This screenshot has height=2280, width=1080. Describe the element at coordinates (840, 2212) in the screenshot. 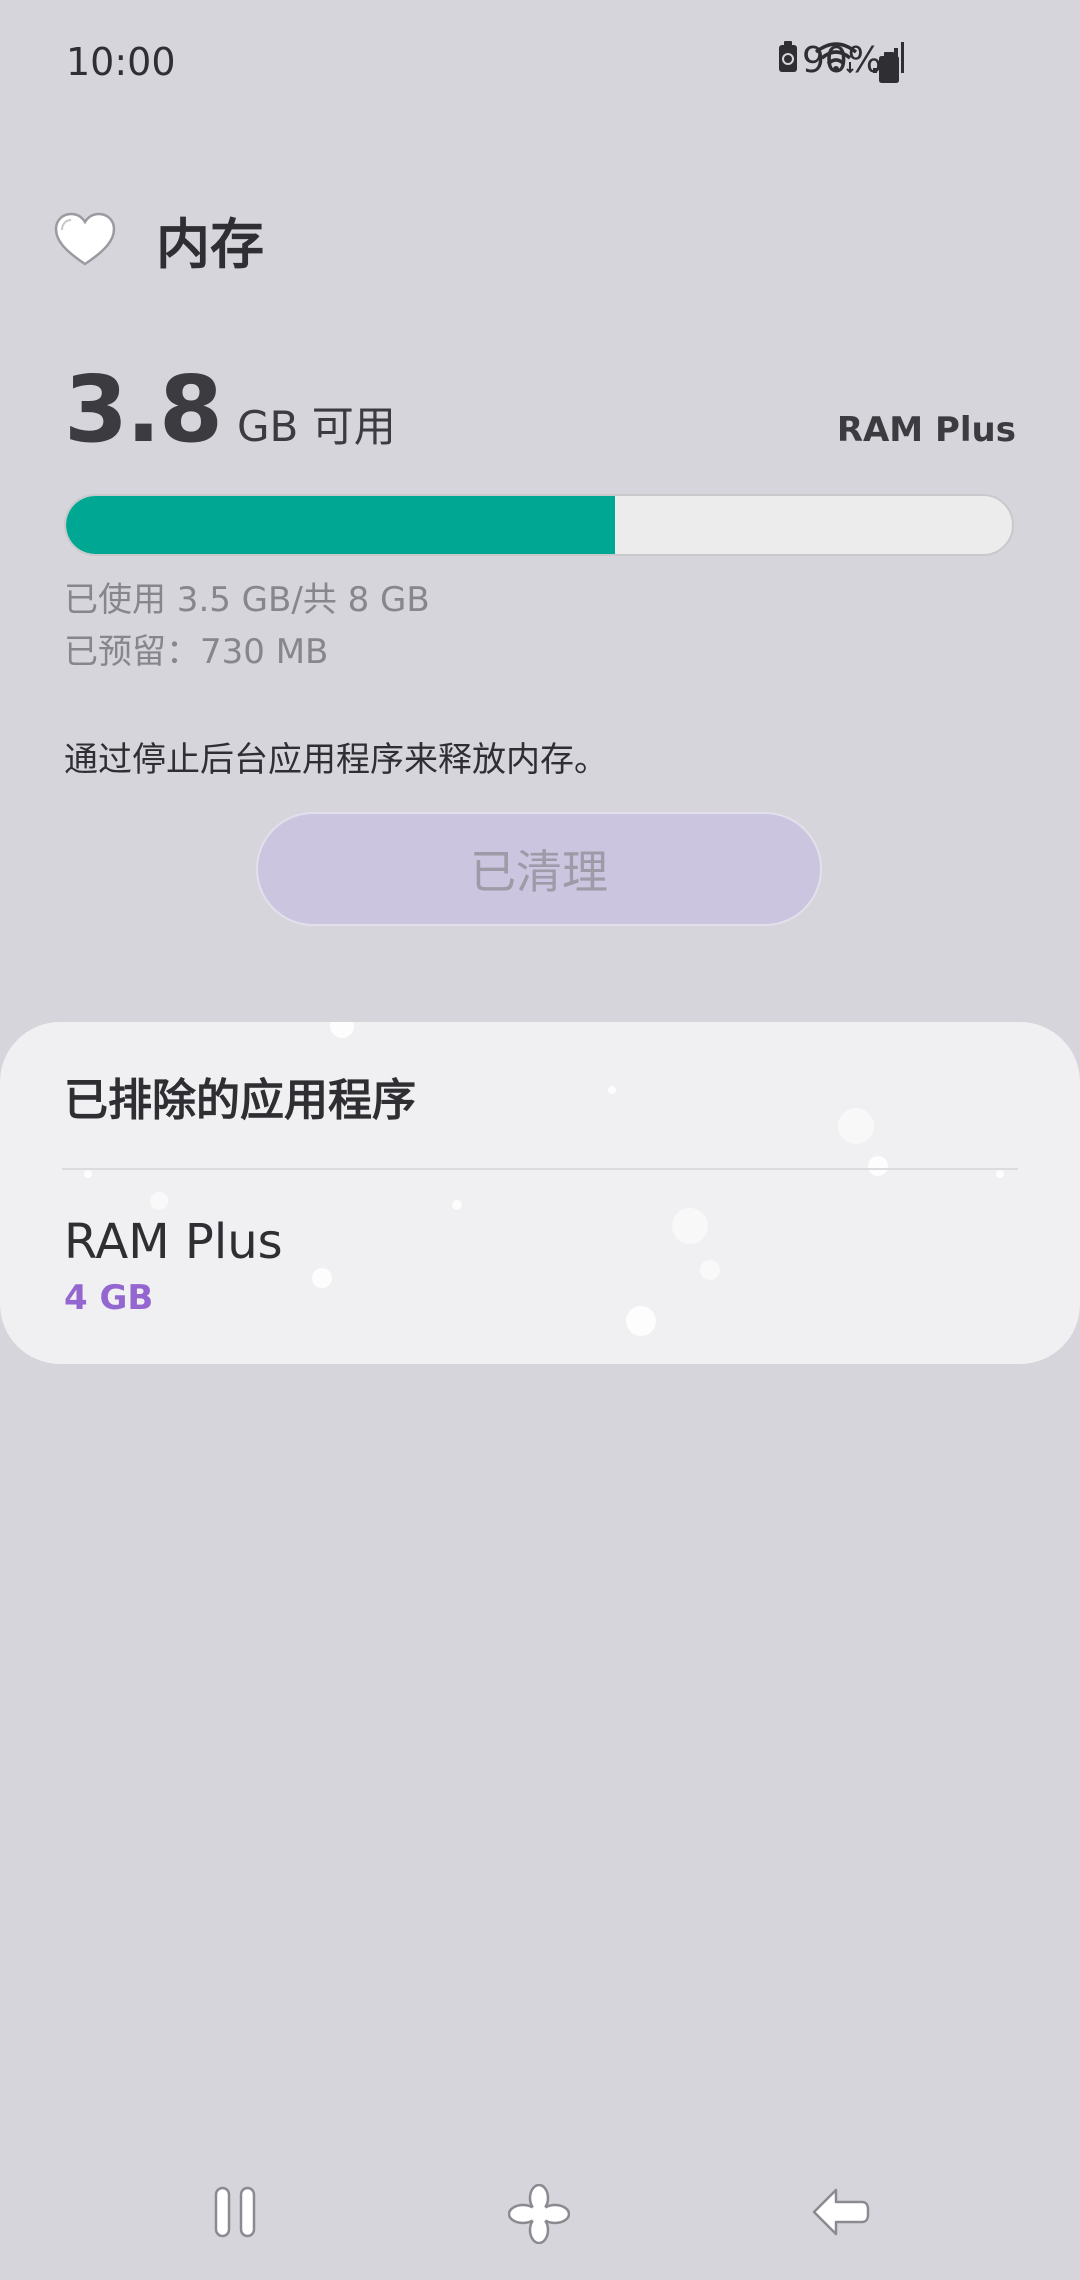

I see `back-icon` at that location.